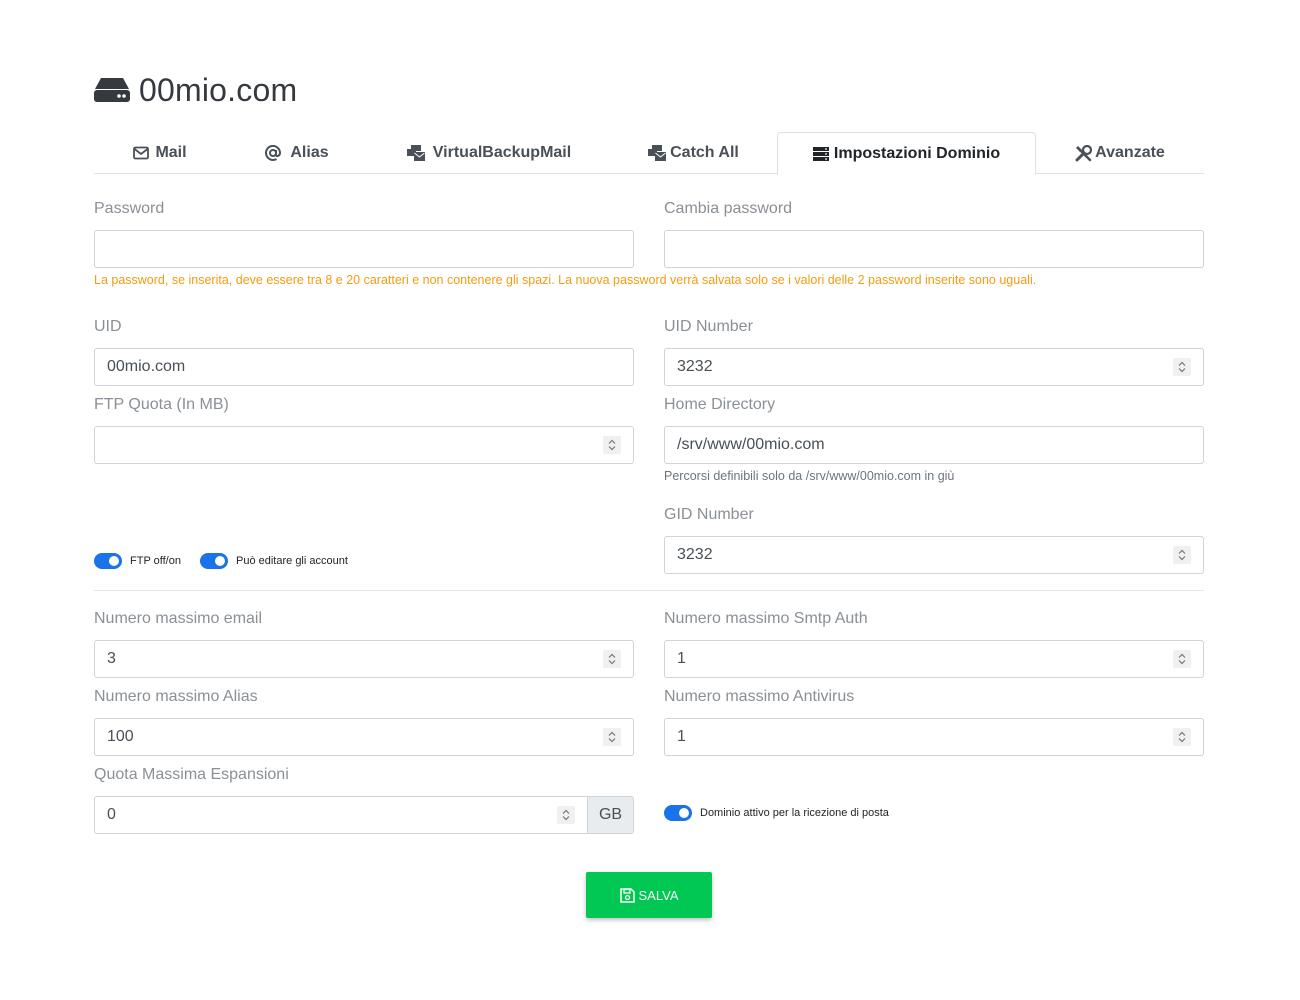 The width and height of the screenshot is (1300, 1000). I want to click on uid-input: 00mio.com, so click(364, 367).